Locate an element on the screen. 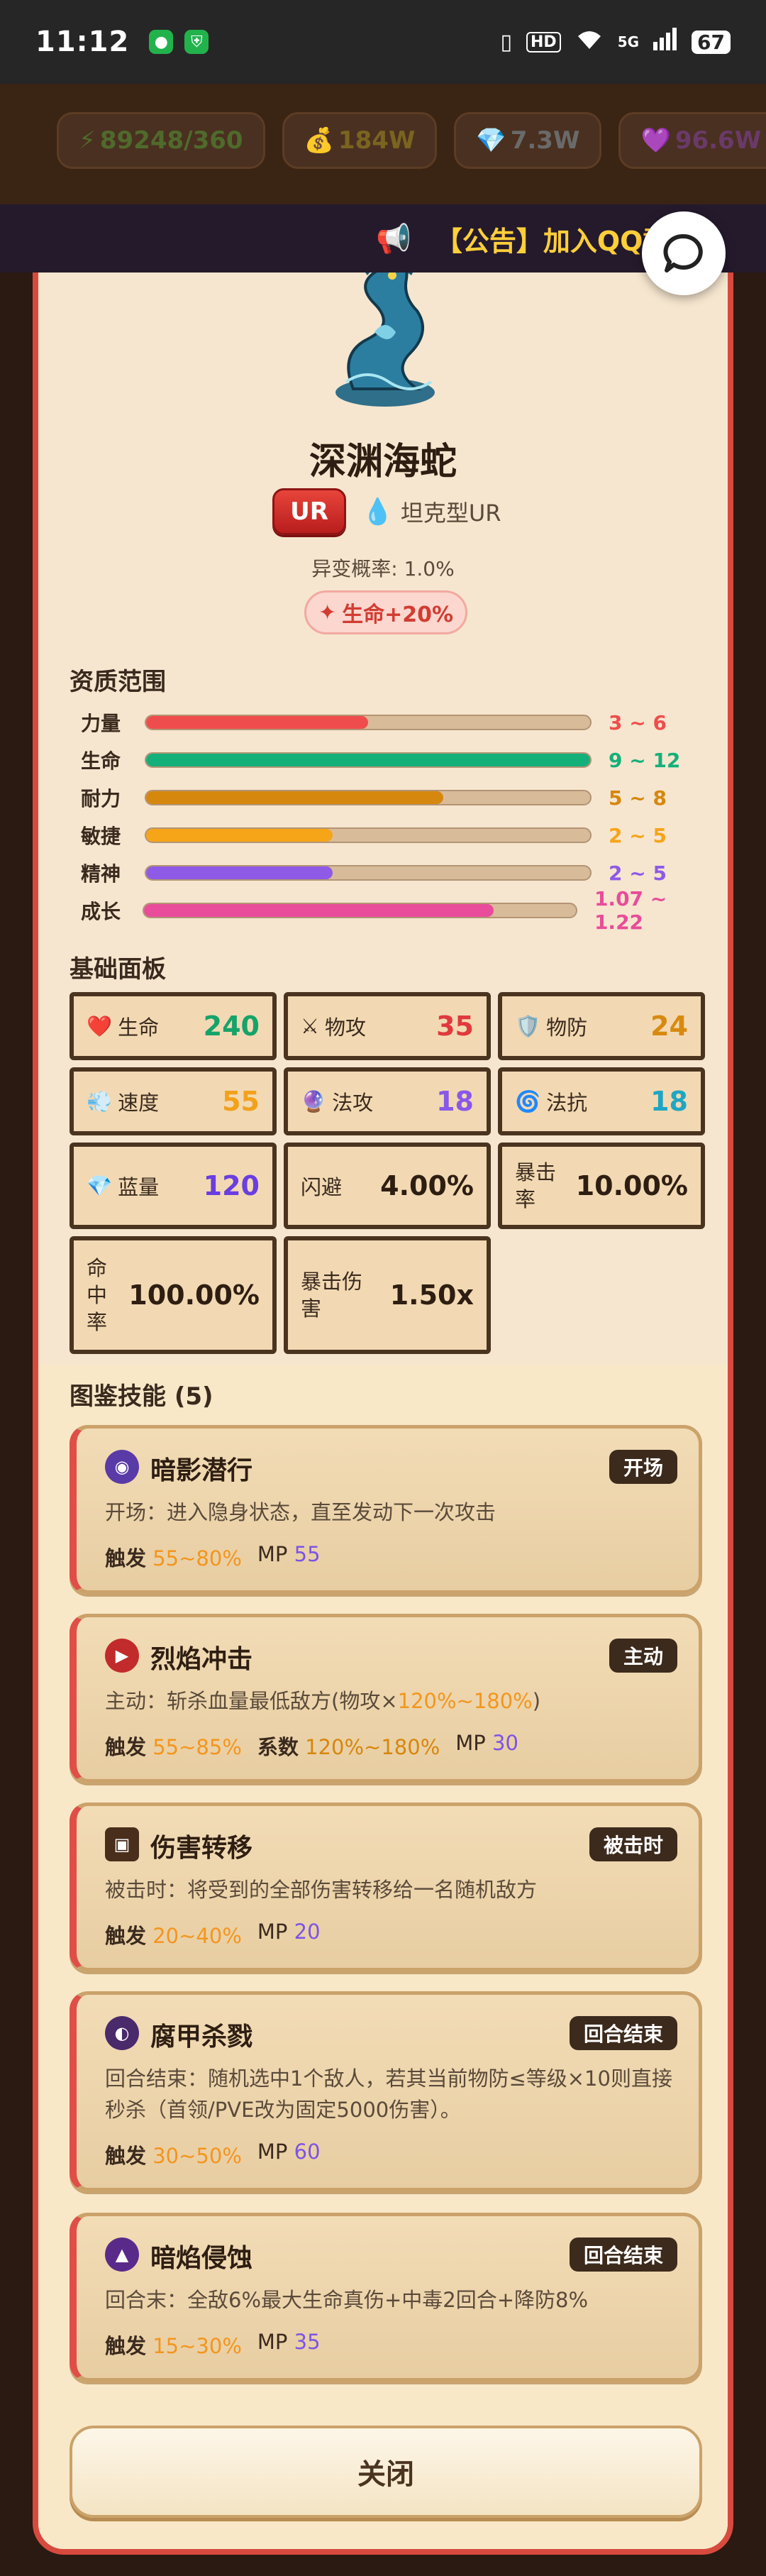 This screenshot has width=766, height=2576. mutation-rate: 异变概率: 1.0% is located at coordinates (383, 568).